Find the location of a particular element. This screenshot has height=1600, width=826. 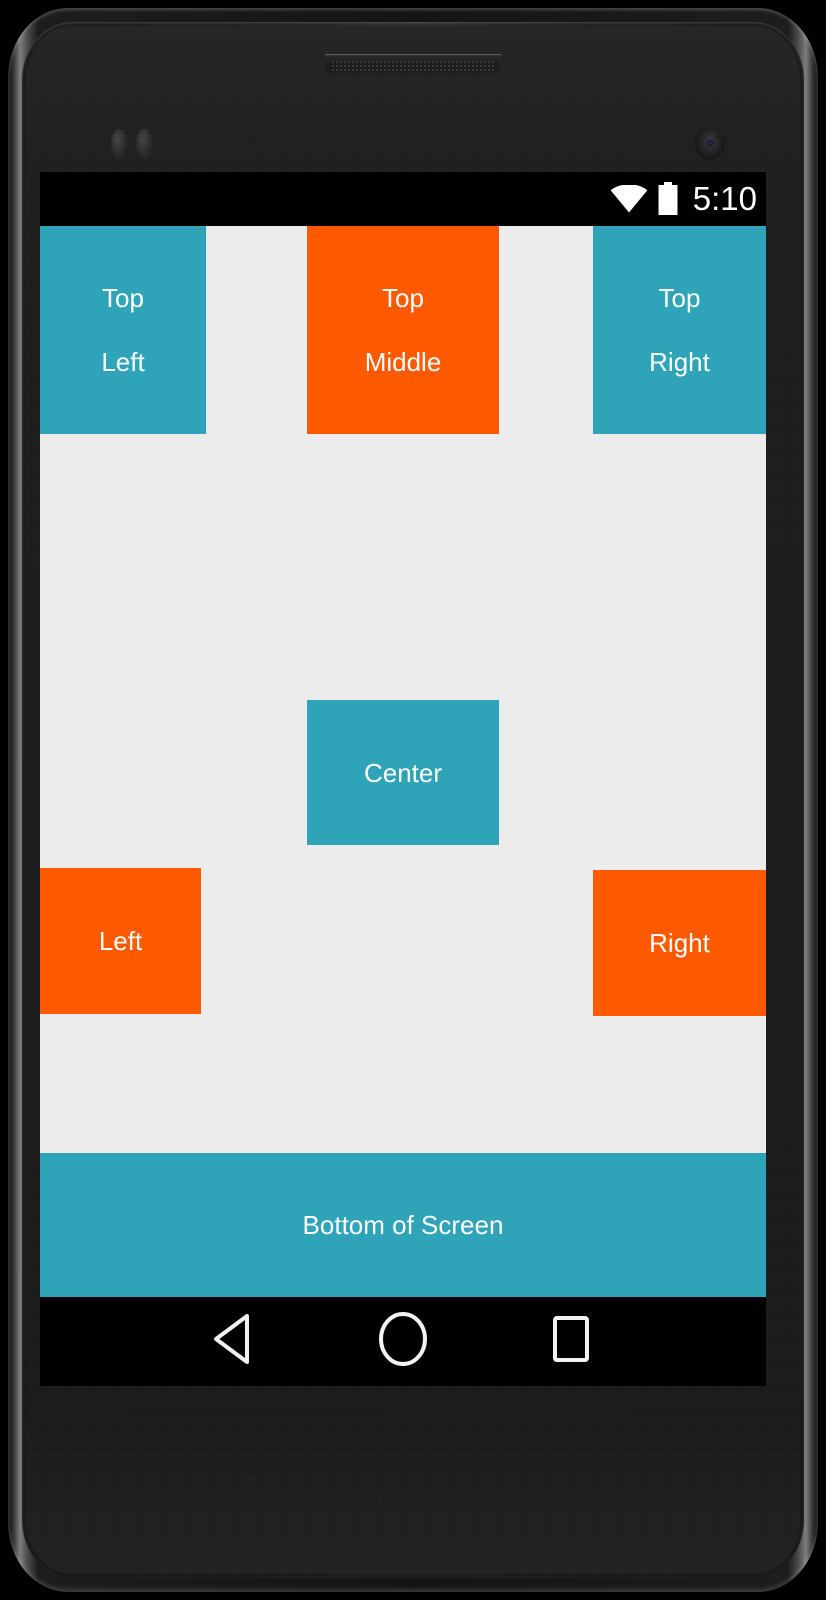

speaker-grille-icon is located at coordinates (413, 65).